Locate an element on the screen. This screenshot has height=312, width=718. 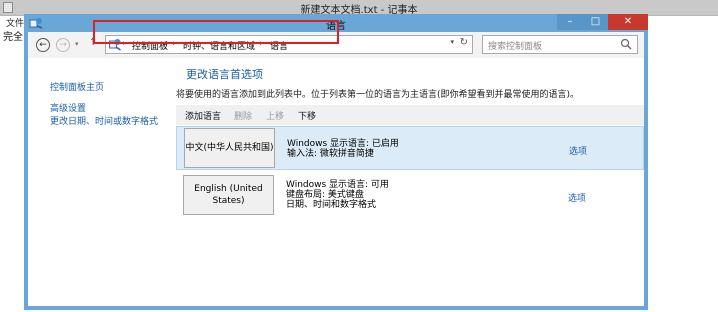
search-icon is located at coordinates (626, 44).